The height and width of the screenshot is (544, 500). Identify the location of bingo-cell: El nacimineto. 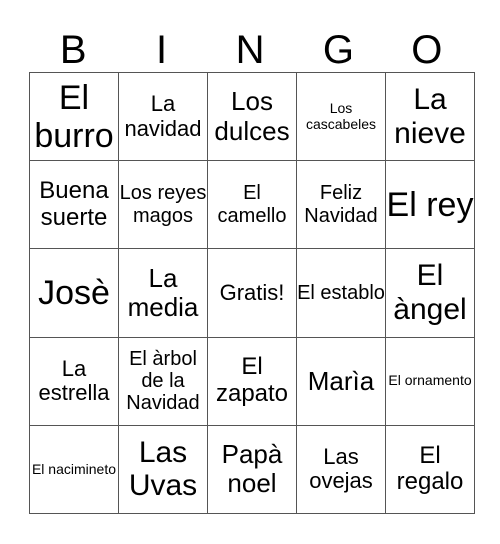
(74, 469).